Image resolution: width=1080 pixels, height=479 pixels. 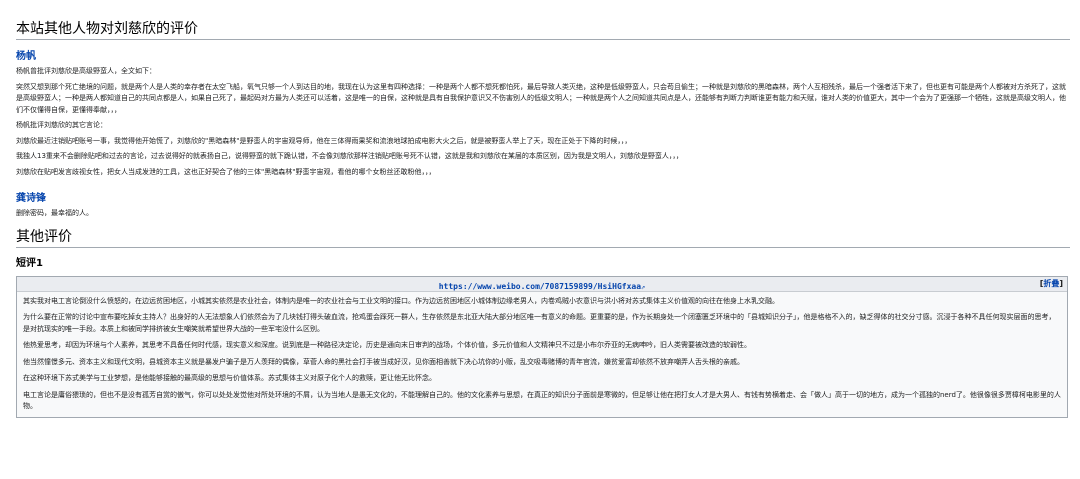 What do you see at coordinates (54, 213) in the screenshot?
I see `paragraph: 删除密码，最幸福的人。` at bounding box center [54, 213].